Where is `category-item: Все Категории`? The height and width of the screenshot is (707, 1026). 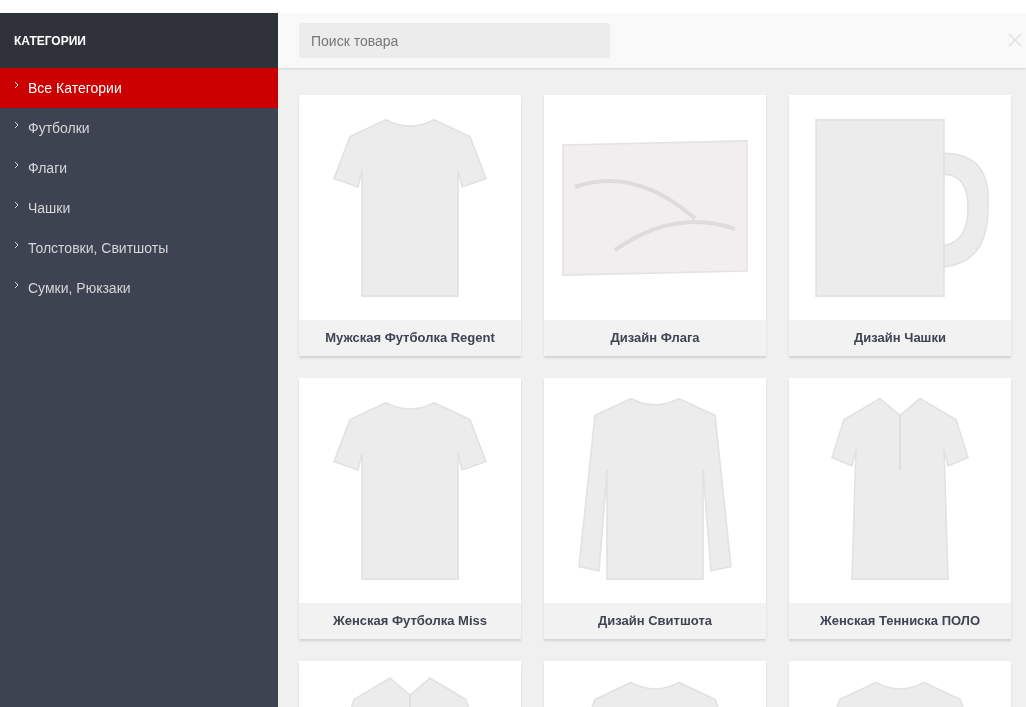 category-item: Все Категории is located at coordinates (139, 88).